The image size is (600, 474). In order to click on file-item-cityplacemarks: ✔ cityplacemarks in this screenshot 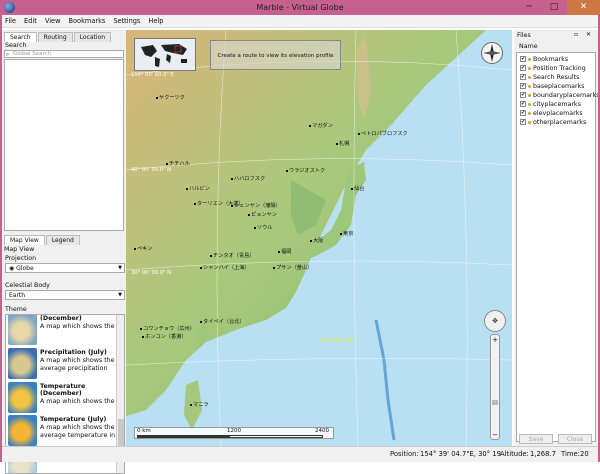, I will do `click(550, 105)`.